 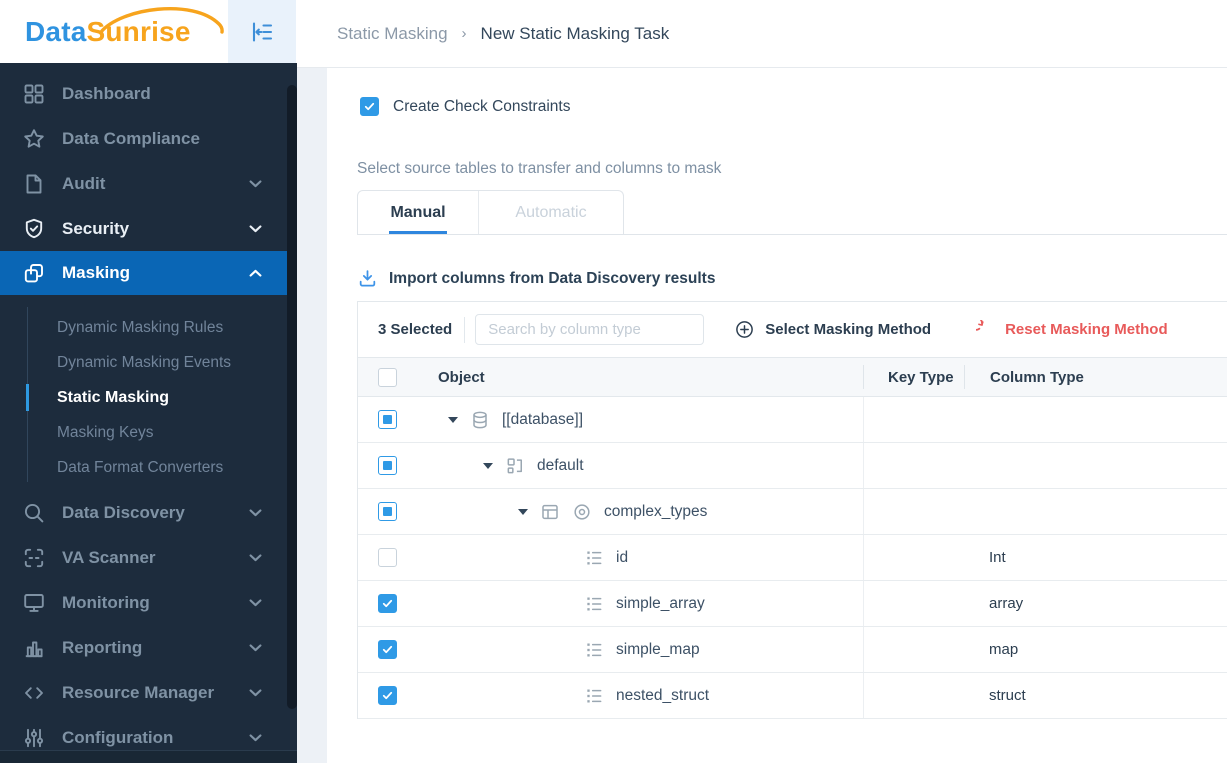 I want to click on submenu-item-dynamic-masking-rules: Dynamic Masking Rules, so click(x=148, y=327).